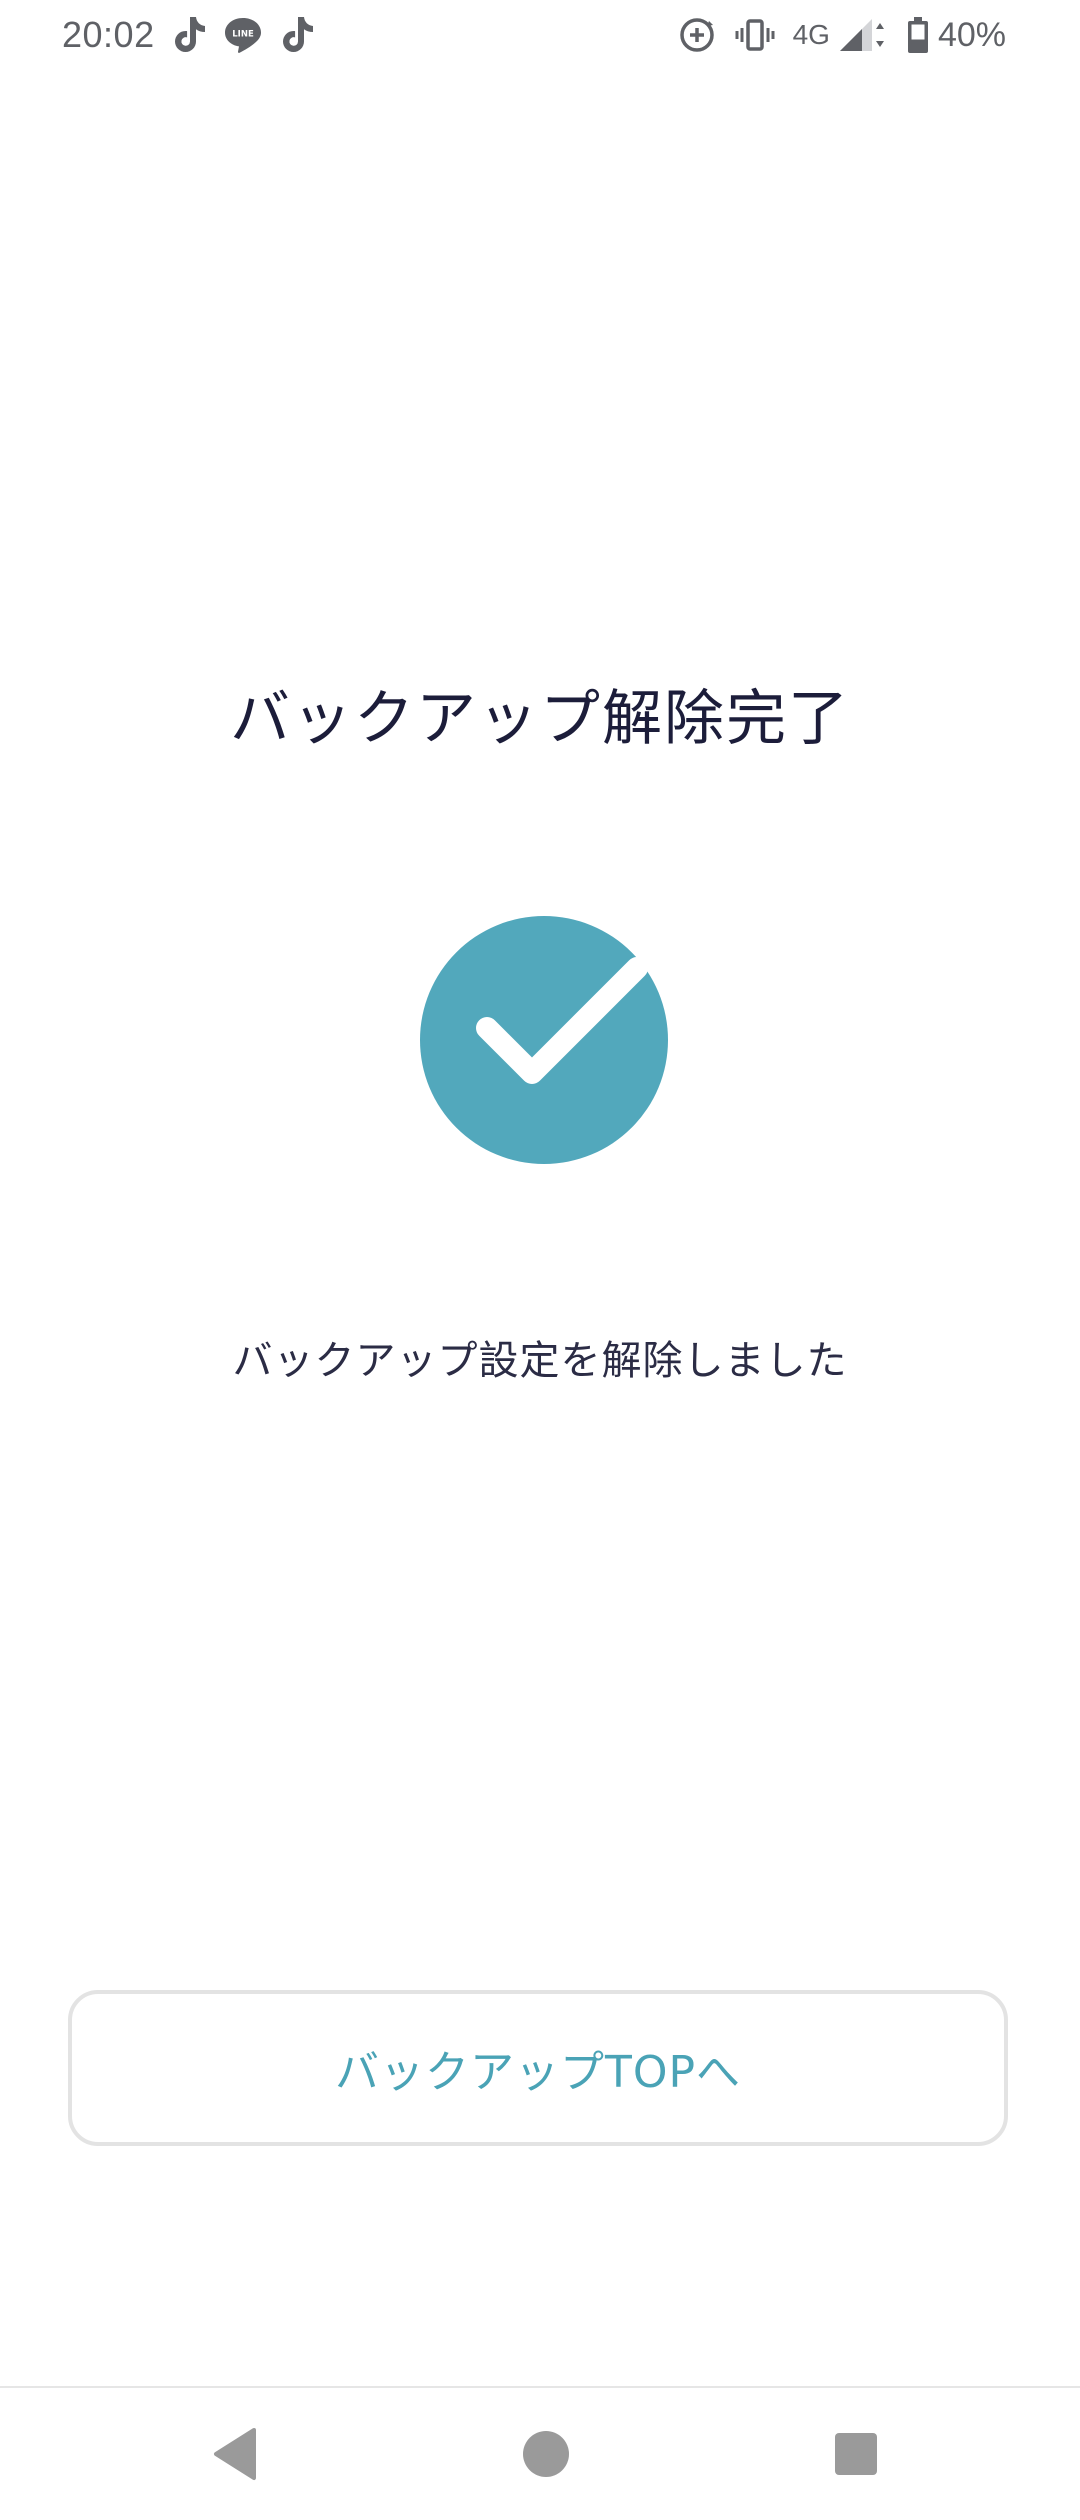  What do you see at coordinates (918, 35) in the screenshot?
I see `battery-icon` at bounding box center [918, 35].